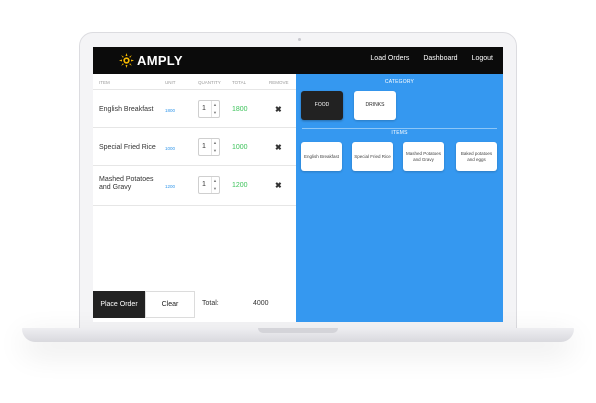 Image resolution: width=596 pixels, height=403 pixels. What do you see at coordinates (423, 156) in the screenshot?
I see `menu-item-card: Mashed Potatoes and Gravy` at bounding box center [423, 156].